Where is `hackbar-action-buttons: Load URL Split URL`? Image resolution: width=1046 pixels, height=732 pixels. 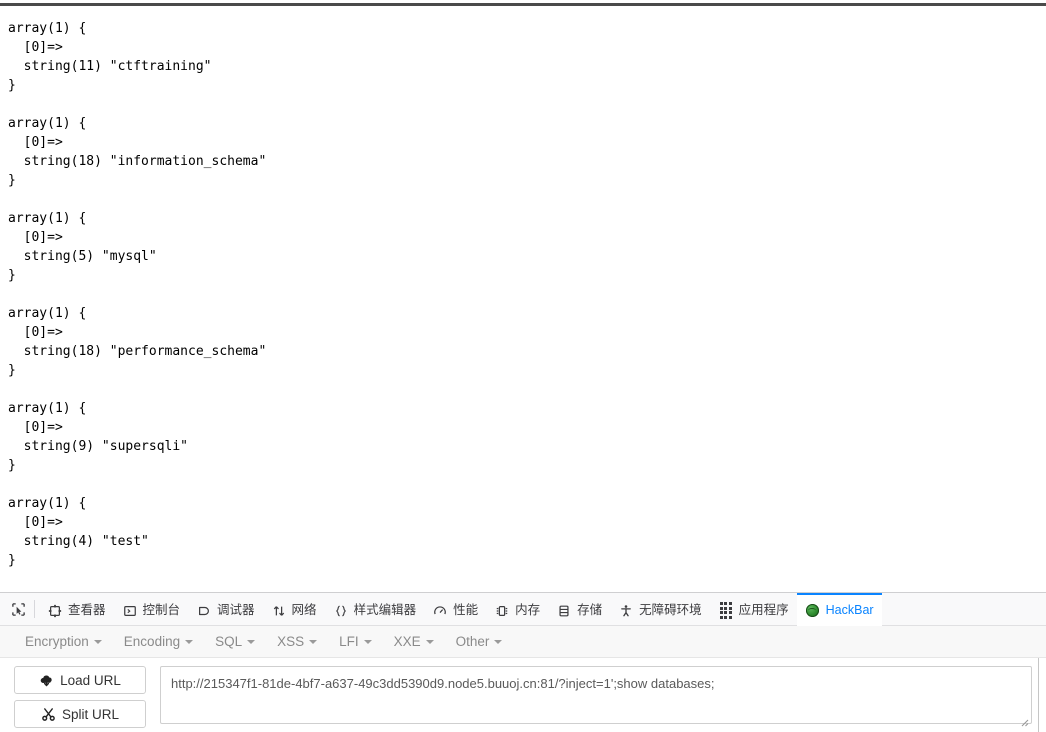
hackbar-action-buttons: Load URL Split URL is located at coordinates (80, 697).